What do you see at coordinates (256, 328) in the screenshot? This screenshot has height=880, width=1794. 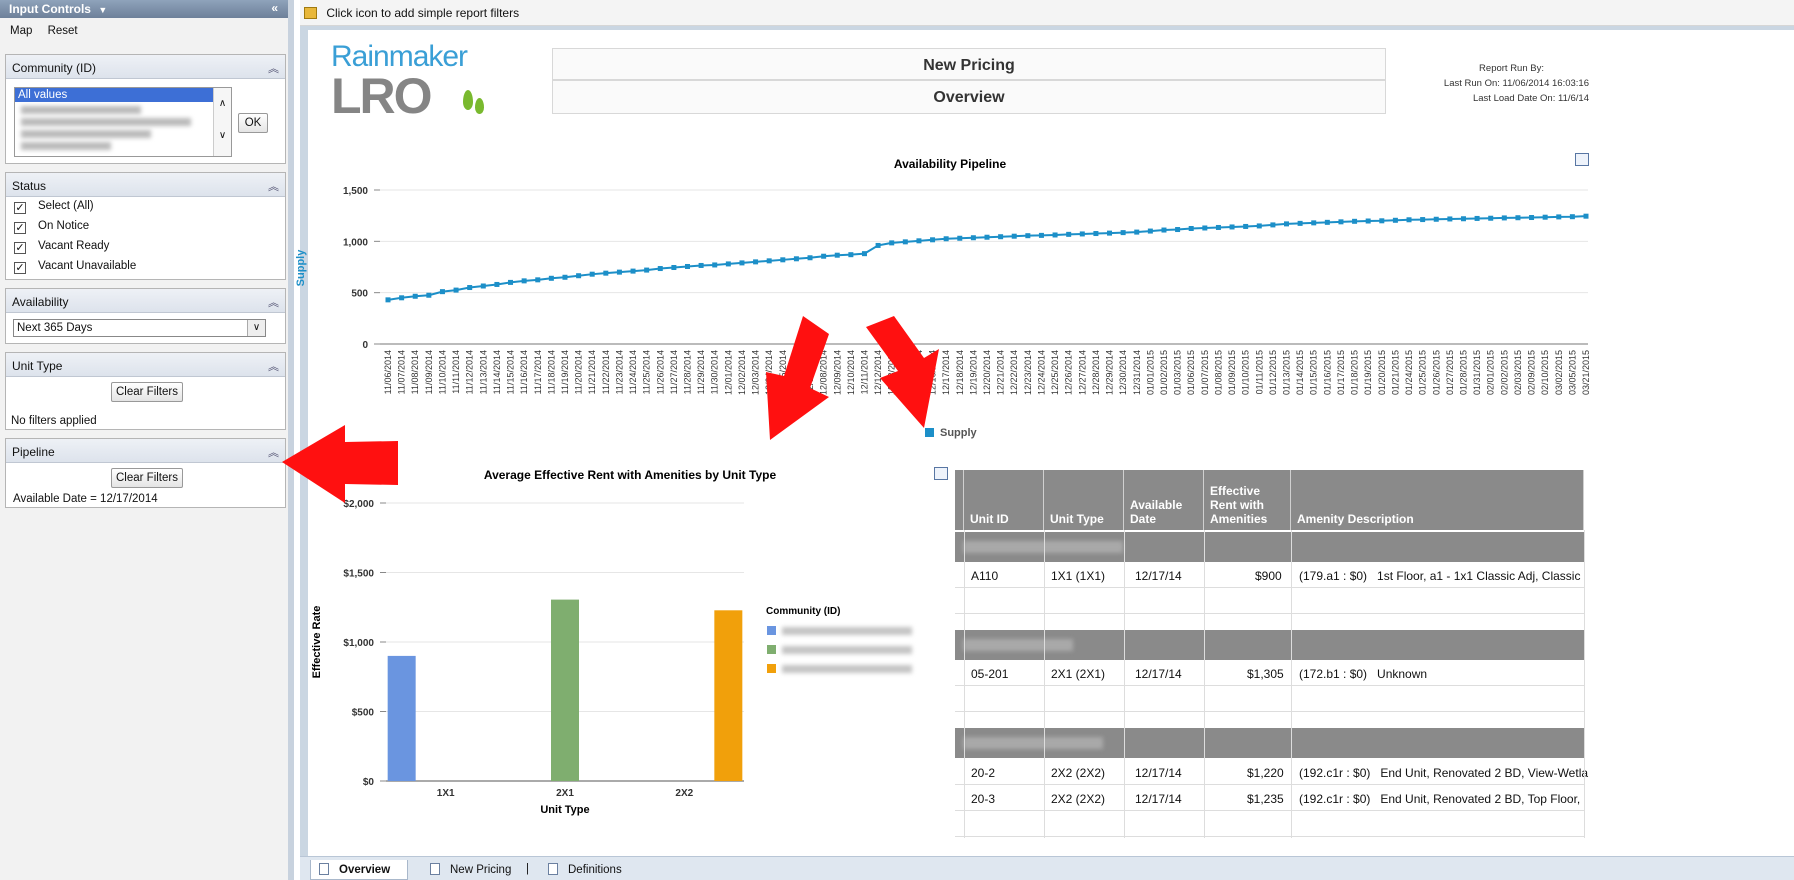 I see `chevron-down-icon: ∨` at bounding box center [256, 328].